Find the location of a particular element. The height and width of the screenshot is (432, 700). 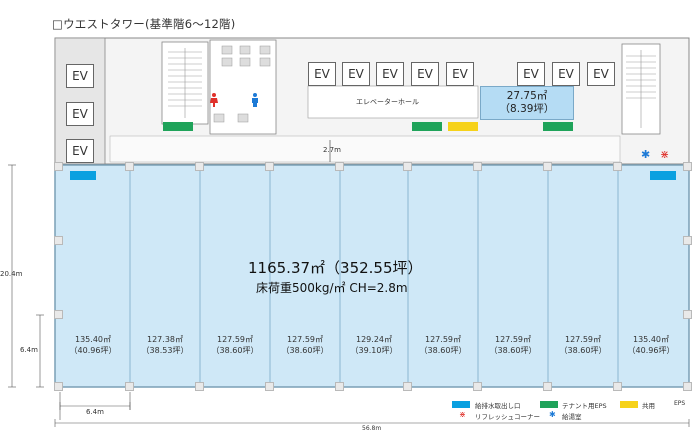

elevator-top-5: EV is located at coordinates (460, 74).